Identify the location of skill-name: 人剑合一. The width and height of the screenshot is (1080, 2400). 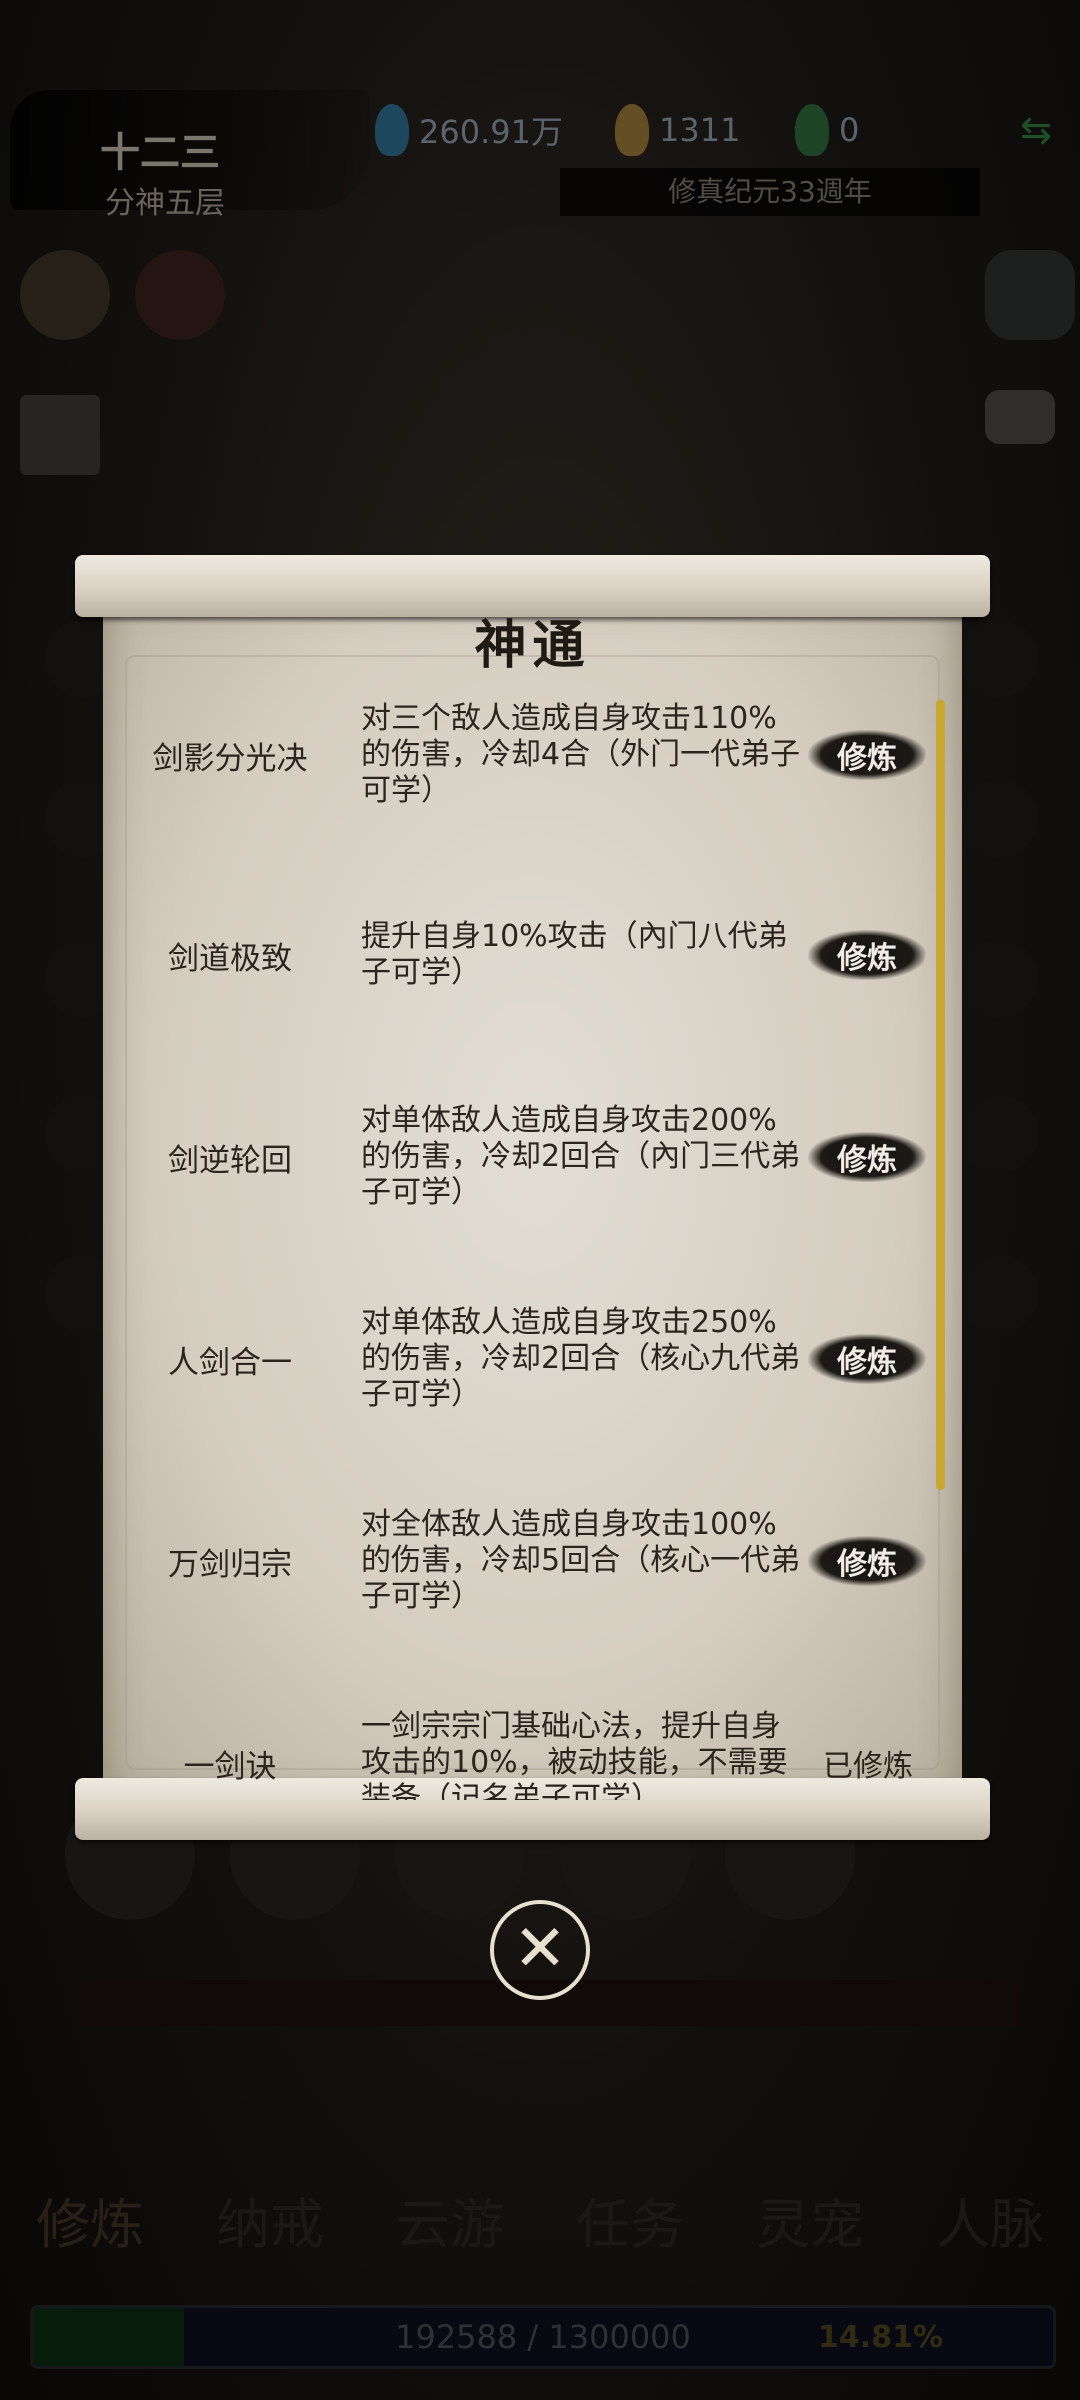
(230, 1362).